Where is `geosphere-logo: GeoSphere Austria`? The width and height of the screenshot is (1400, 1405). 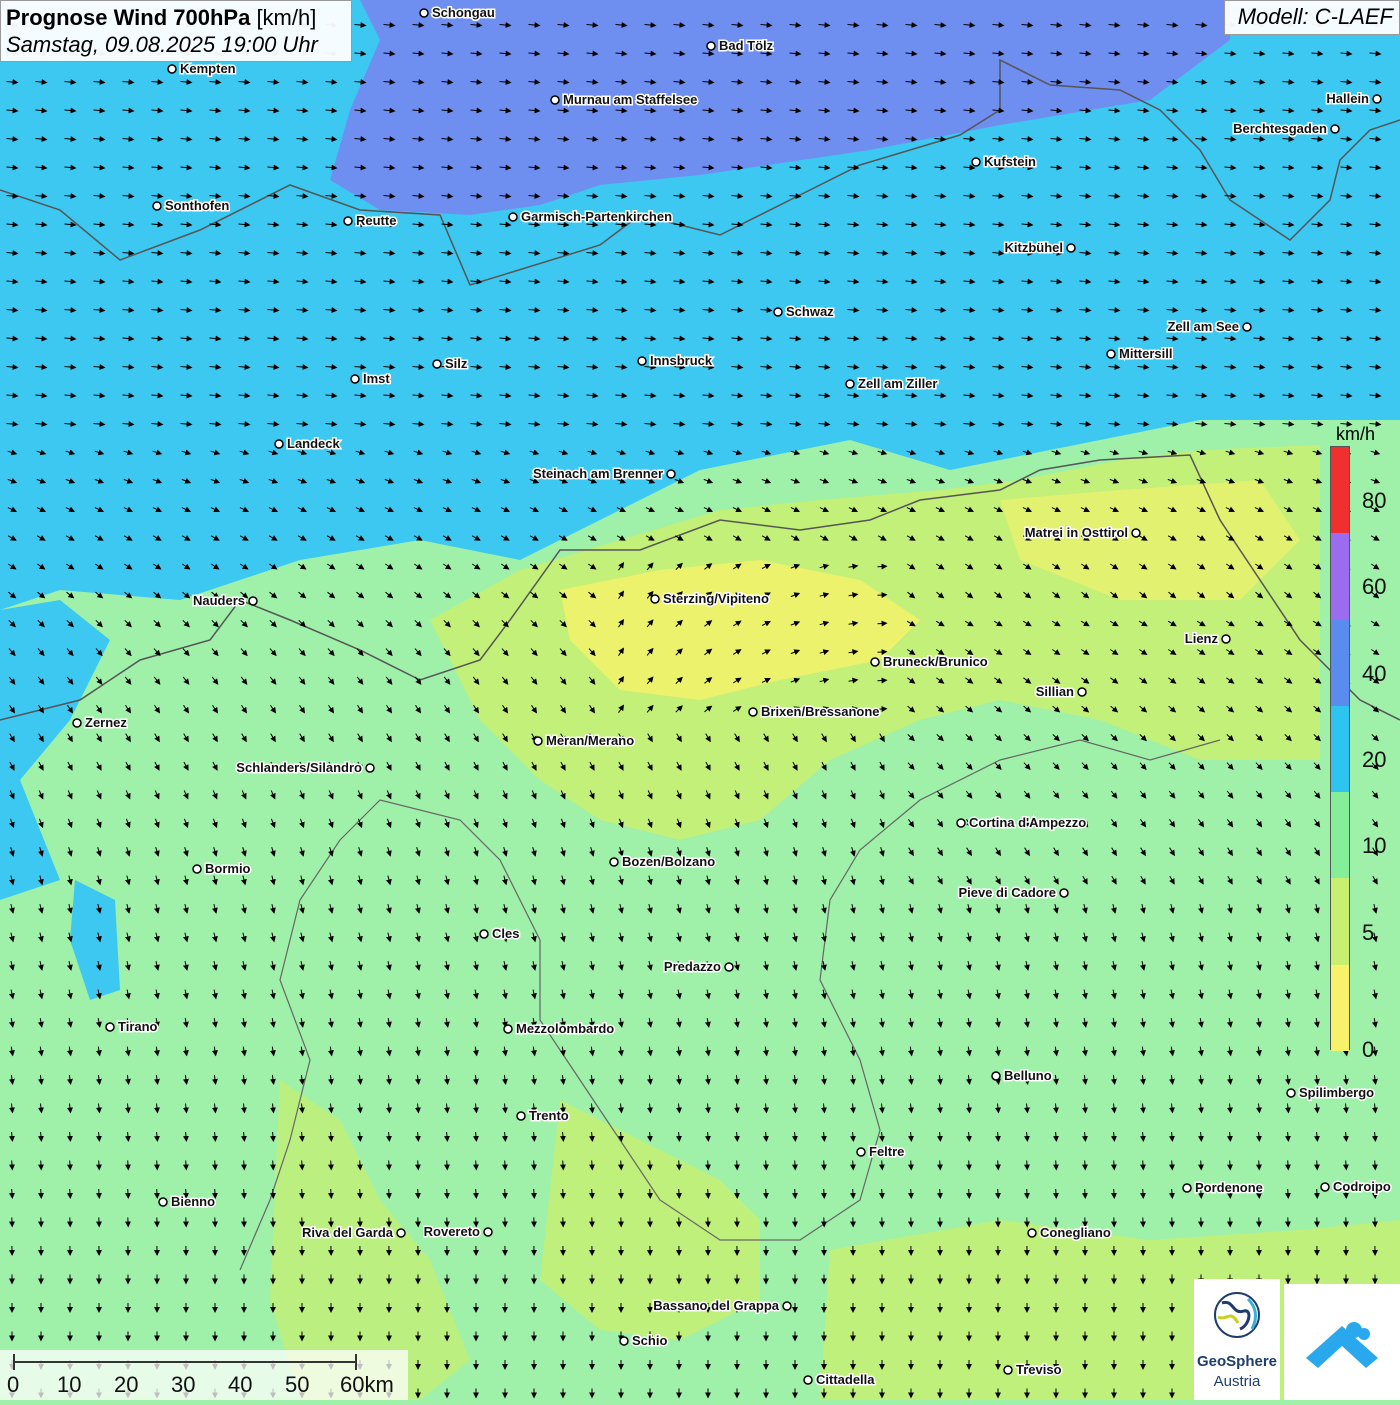 geosphere-logo: GeoSphere Austria is located at coordinates (1237, 1339).